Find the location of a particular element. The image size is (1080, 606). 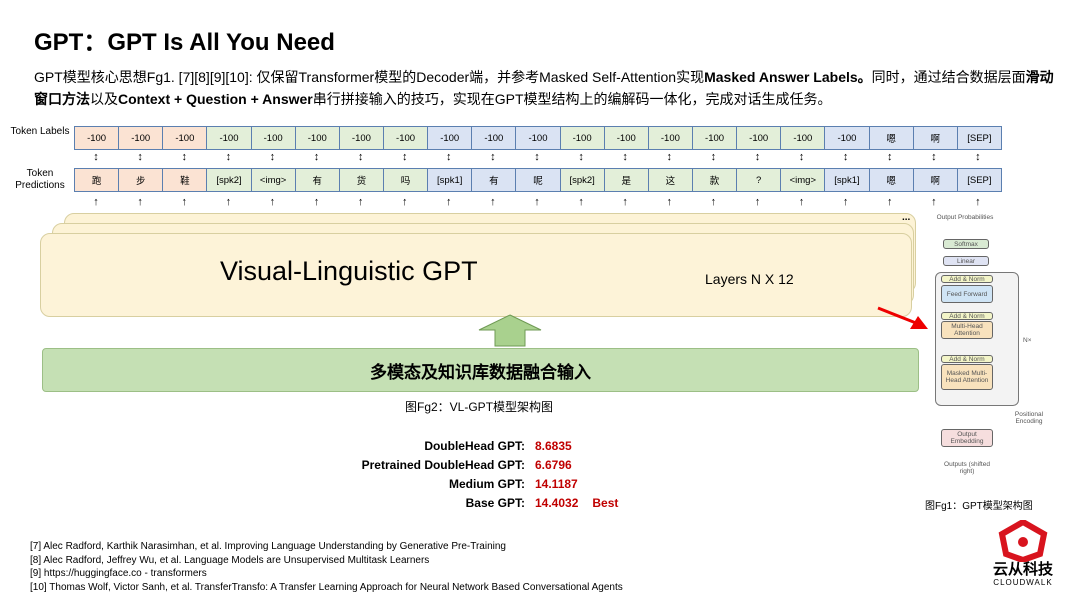

token-prediction-cell: 货 is located at coordinates (361, 180).